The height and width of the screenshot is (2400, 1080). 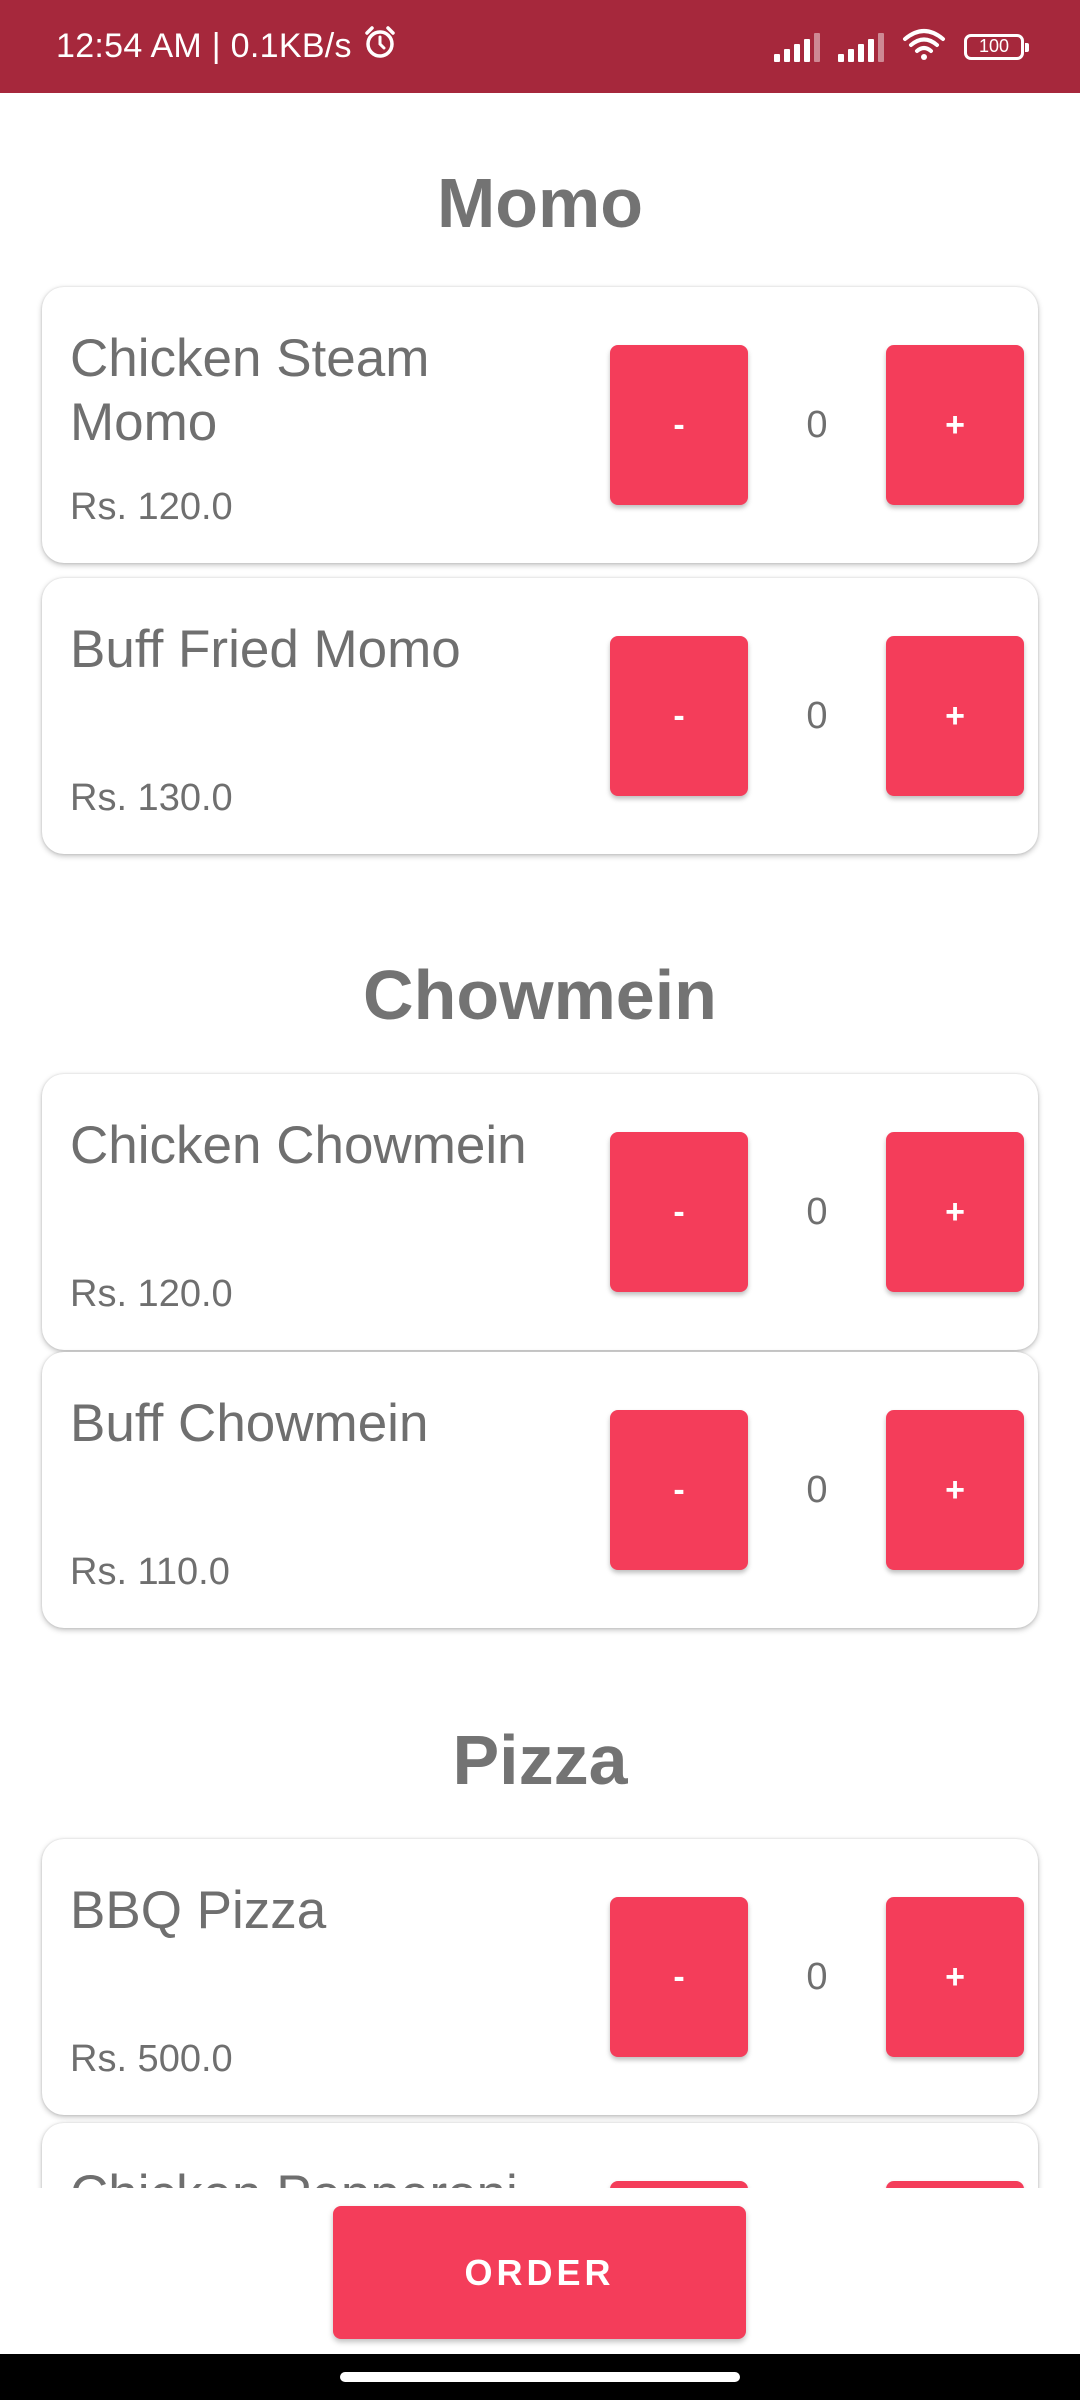 I want to click on item-name: Chicken Pepperoni, so click(x=330, y=2175).